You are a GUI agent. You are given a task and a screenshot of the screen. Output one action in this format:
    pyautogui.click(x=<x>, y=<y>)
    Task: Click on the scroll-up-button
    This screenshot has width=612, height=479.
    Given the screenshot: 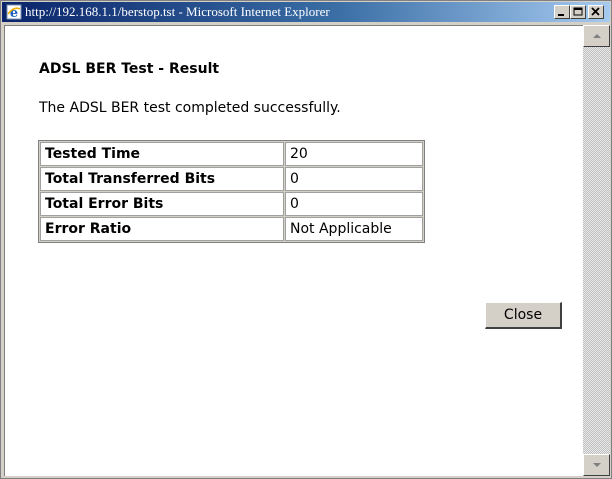 What is the action you would take?
    pyautogui.click(x=596, y=36)
    